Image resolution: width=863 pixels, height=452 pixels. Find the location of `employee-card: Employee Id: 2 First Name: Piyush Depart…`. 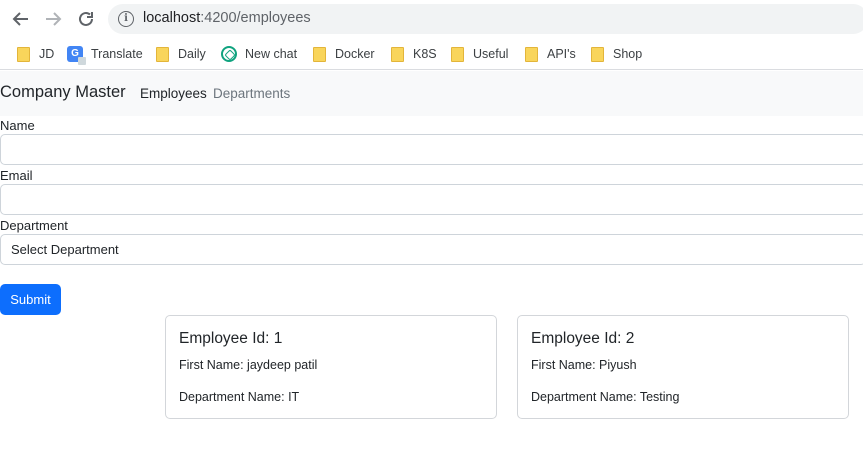

employee-card: Employee Id: 2 First Name: Piyush Depart… is located at coordinates (683, 367).